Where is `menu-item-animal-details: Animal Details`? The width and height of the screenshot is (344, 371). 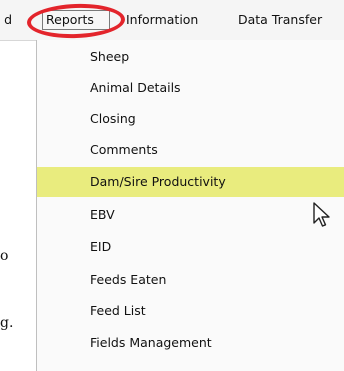 menu-item-animal-details: Animal Details is located at coordinates (190, 88).